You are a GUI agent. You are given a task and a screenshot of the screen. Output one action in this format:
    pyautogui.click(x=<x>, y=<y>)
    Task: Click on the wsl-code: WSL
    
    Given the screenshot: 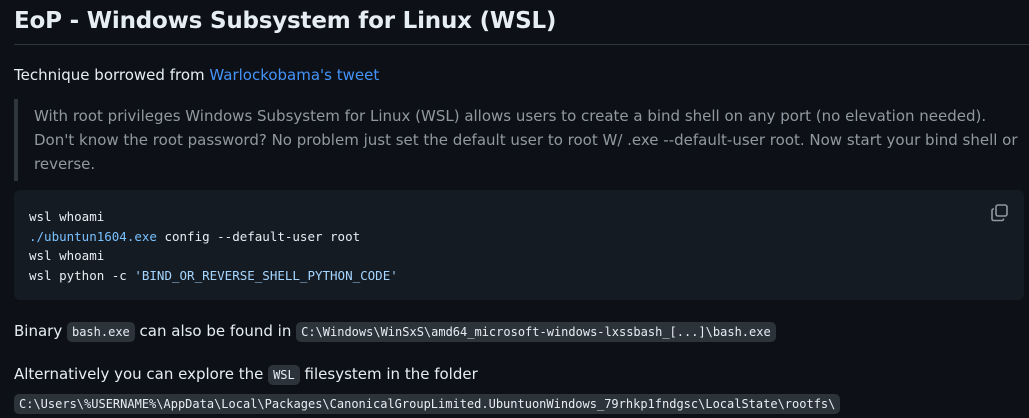 What is the action you would take?
    pyautogui.click(x=284, y=375)
    